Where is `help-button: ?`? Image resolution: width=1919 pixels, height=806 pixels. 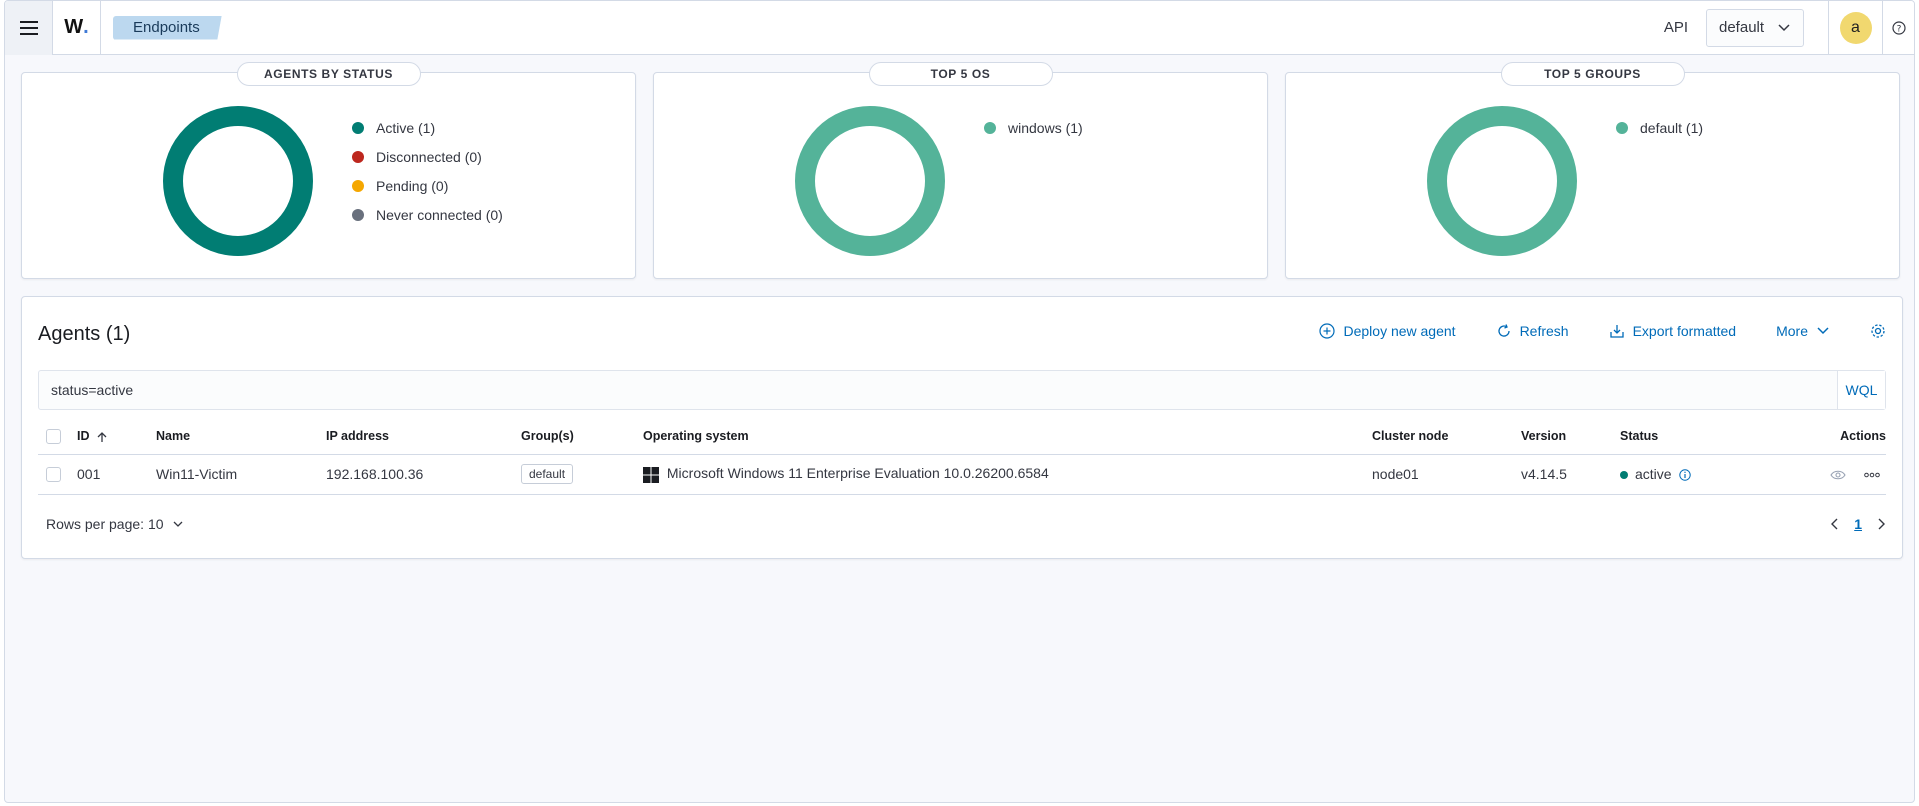
help-button: ? is located at coordinates (1898, 28).